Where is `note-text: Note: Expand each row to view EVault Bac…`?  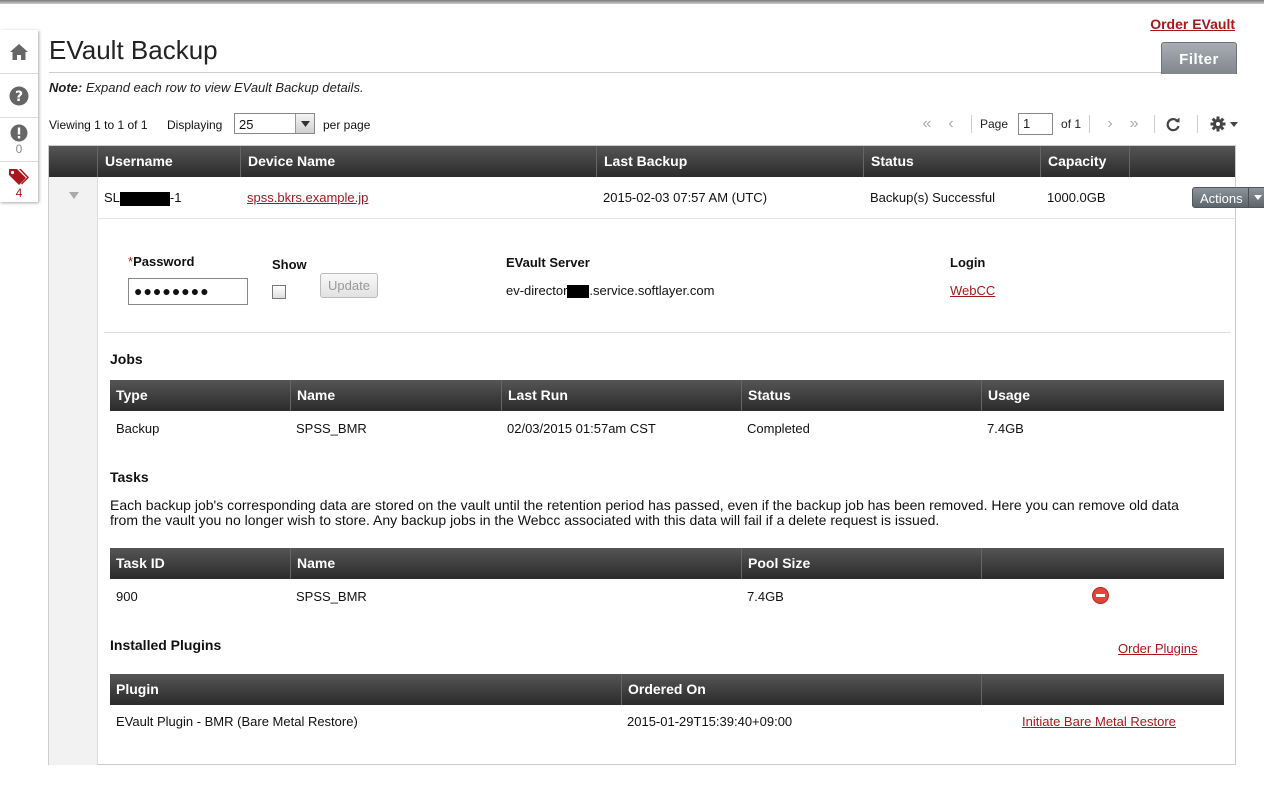
note-text: Note: Expand each row to view EVault Bac… is located at coordinates (206, 87).